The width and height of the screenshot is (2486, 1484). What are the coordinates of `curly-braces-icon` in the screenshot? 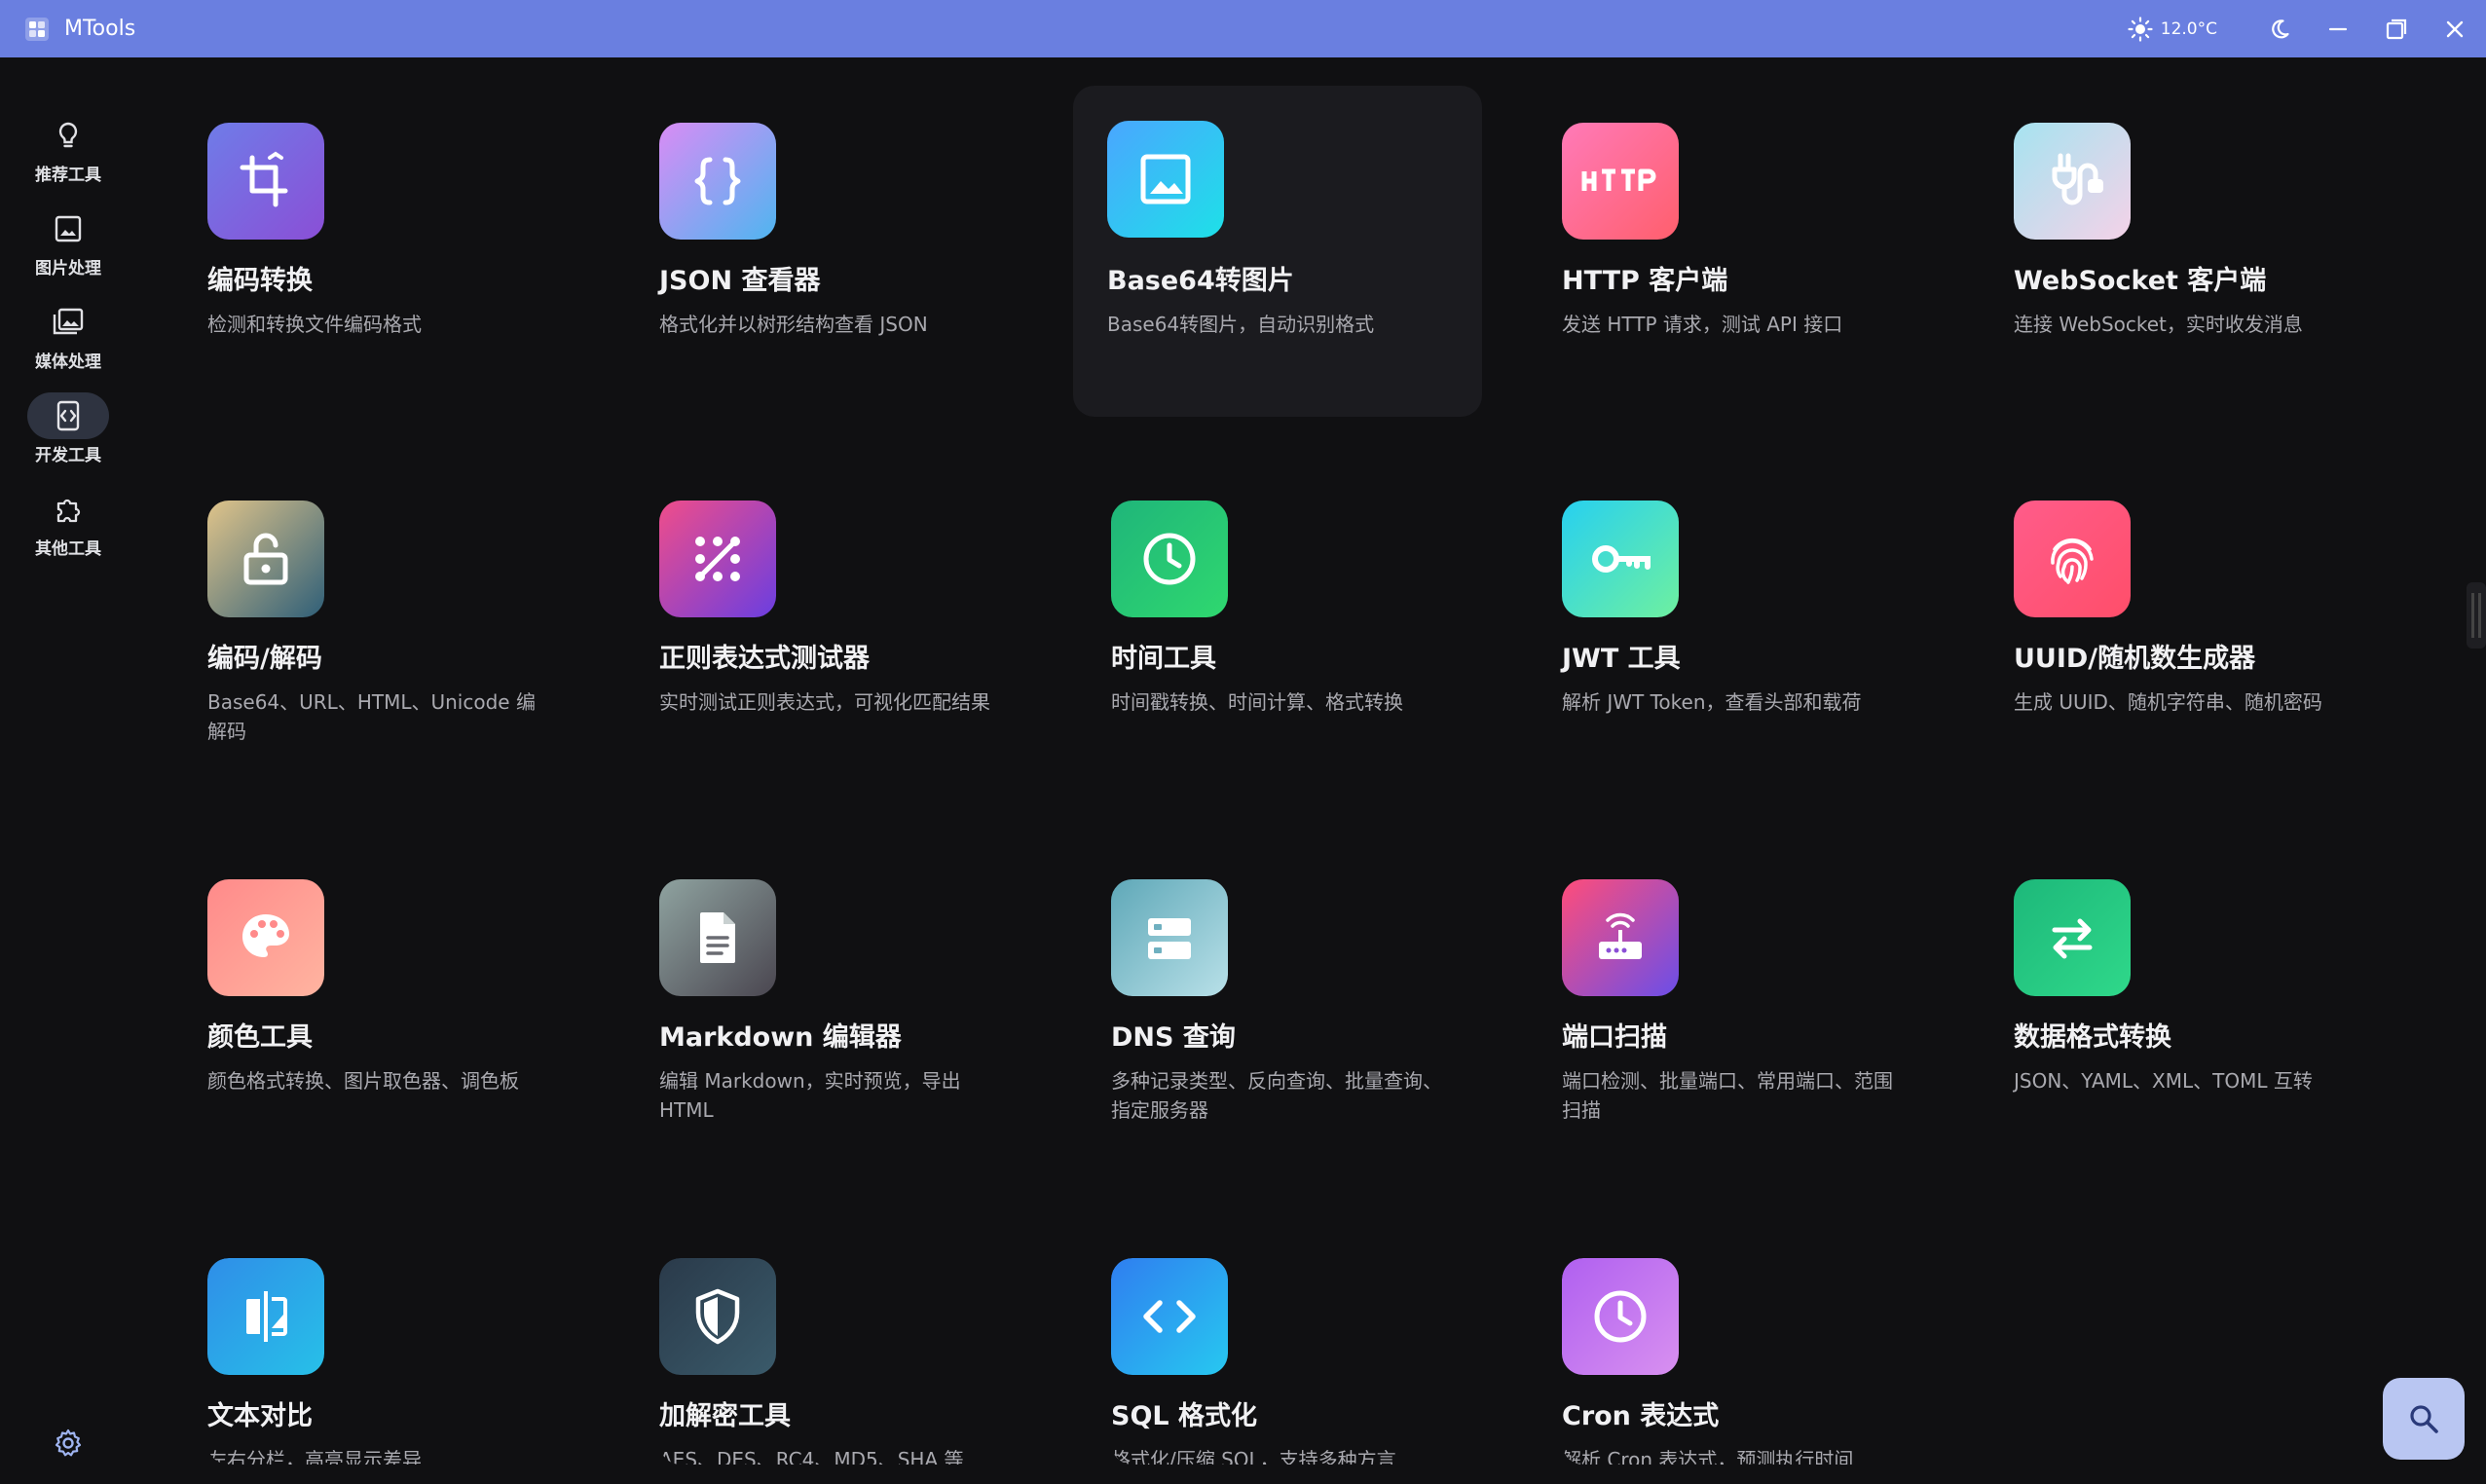 It's located at (717, 181).